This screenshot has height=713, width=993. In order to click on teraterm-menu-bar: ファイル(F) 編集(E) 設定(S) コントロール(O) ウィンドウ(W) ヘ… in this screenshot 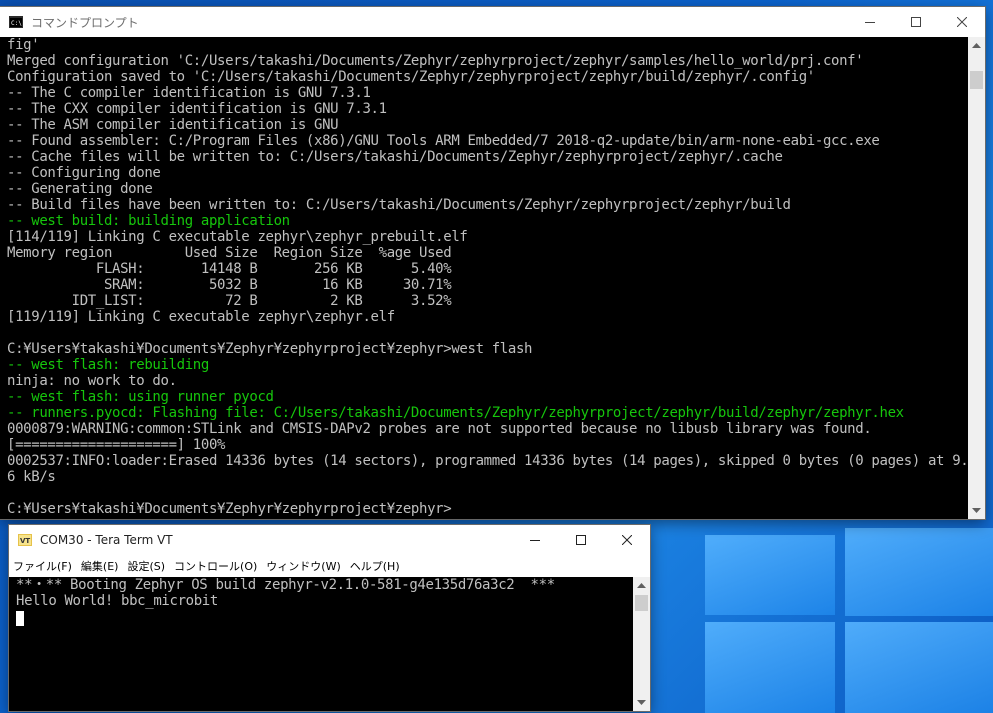, I will do `click(329, 566)`.